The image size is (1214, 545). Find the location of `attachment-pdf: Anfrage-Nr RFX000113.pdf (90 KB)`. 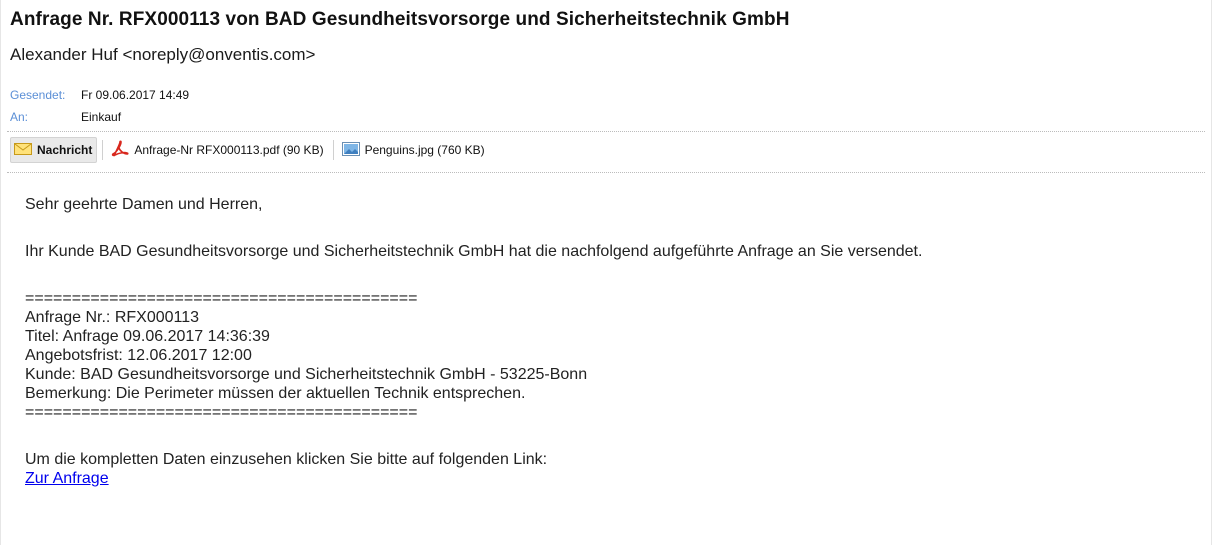

attachment-pdf: Anfrage-Nr RFX000113.pdf (90 KB) is located at coordinates (217, 150).